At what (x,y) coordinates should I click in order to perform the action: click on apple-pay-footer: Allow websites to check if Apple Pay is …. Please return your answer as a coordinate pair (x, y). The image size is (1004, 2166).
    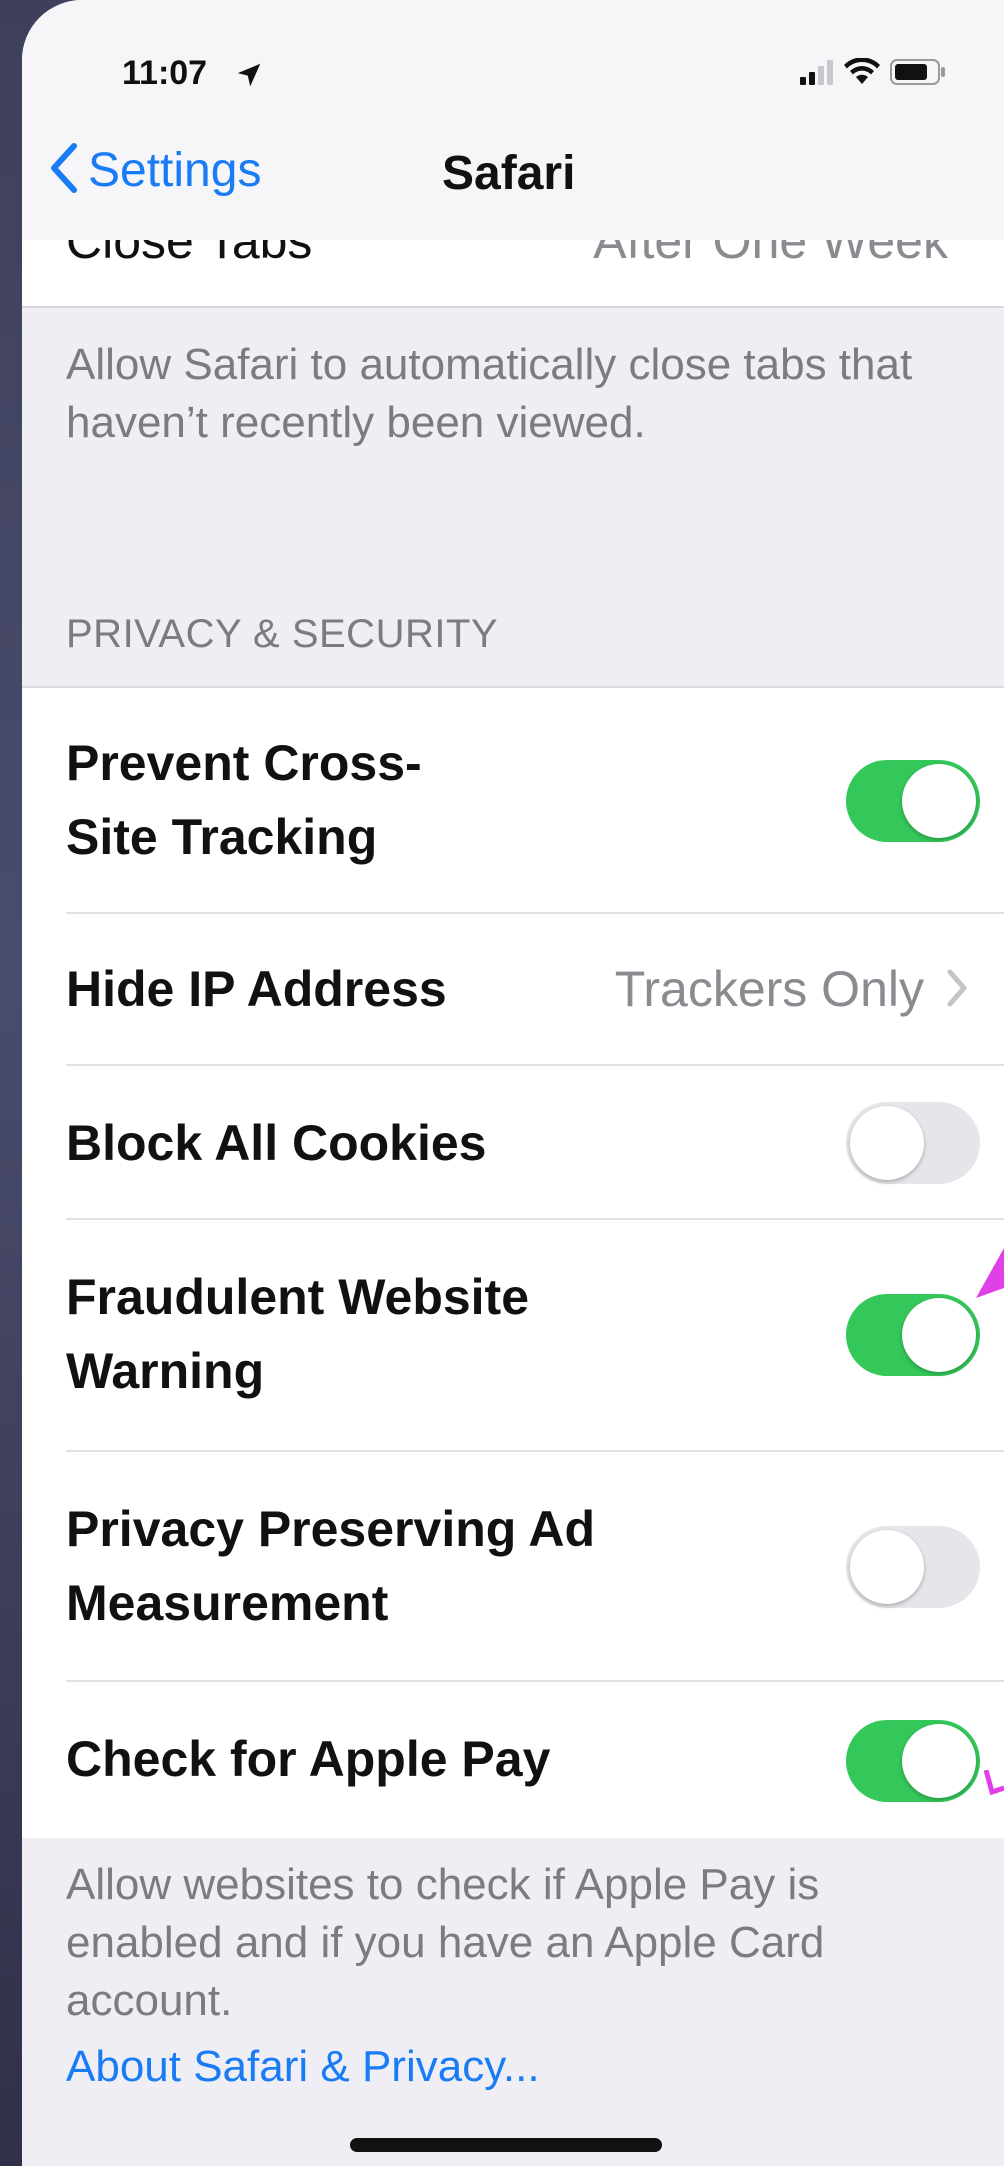
    Looking at the image, I should click on (445, 1942).